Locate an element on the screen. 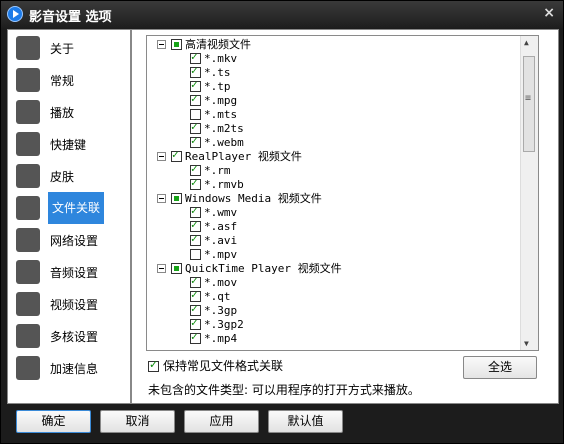 This screenshot has height=444, width=564. tree-label: *.tp is located at coordinates (217, 86).